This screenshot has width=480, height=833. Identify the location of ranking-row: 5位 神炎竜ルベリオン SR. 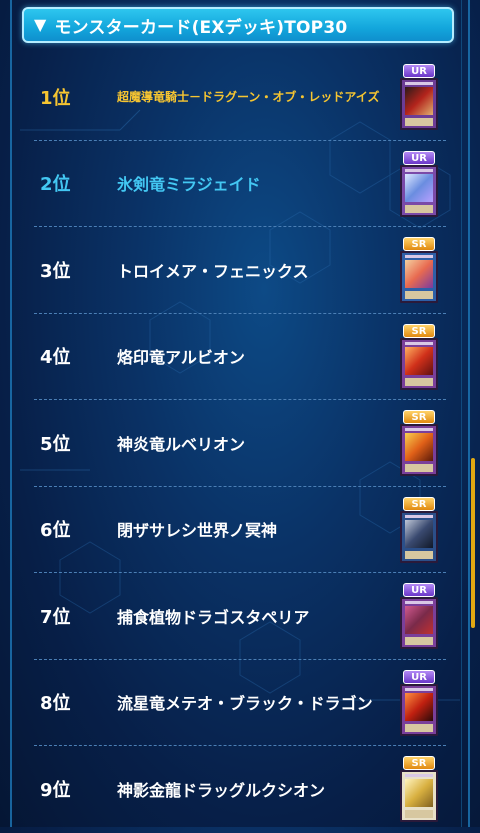
(240, 443).